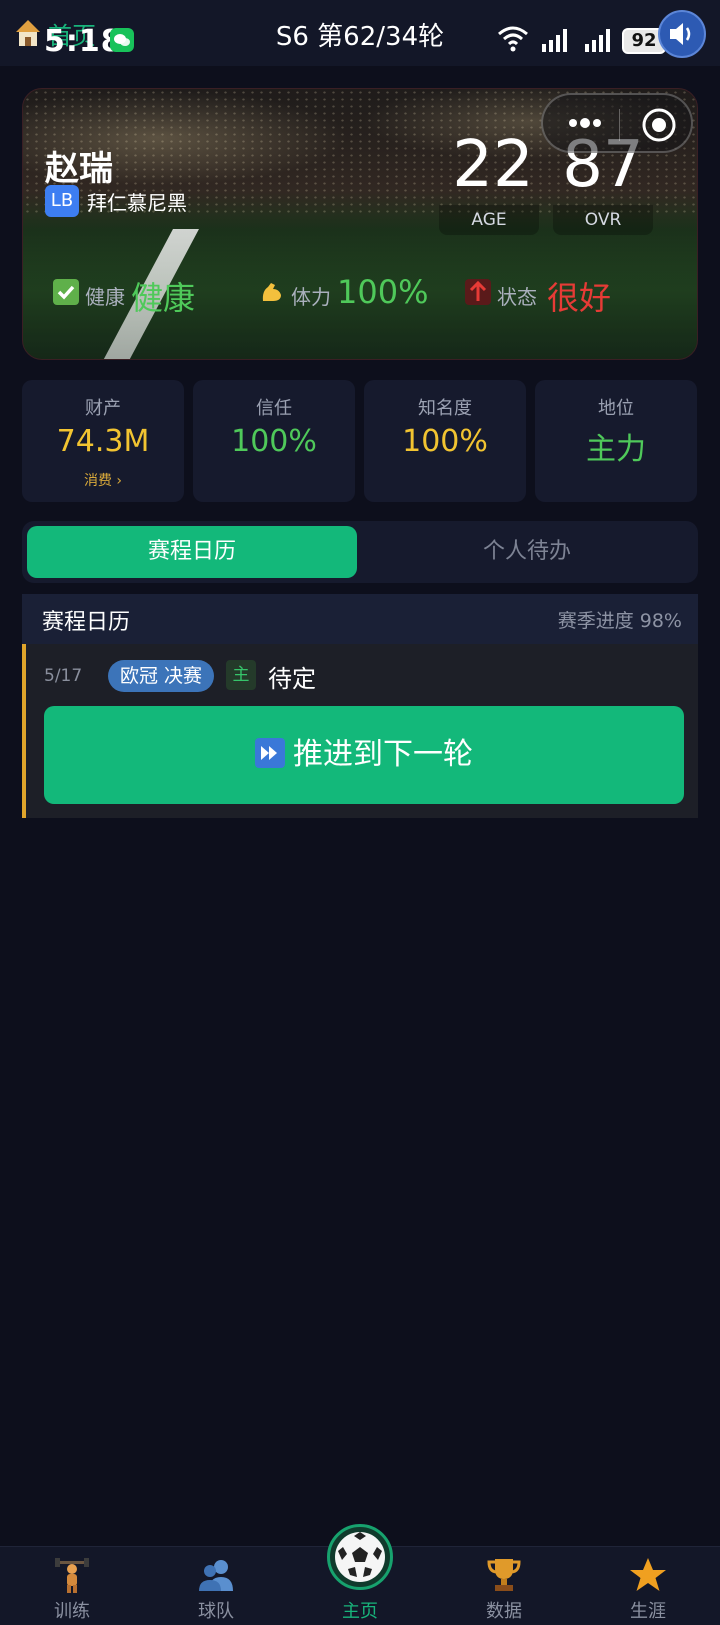  I want to click on nav-label-team: 球队, so click(216, 1611).